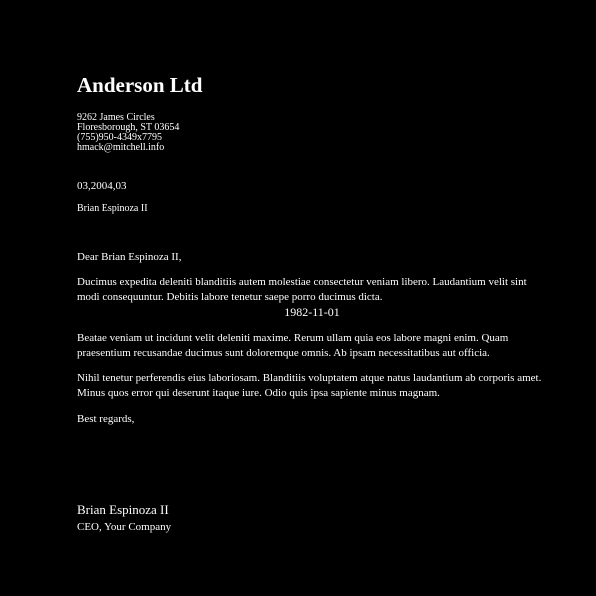  I want to click on company-name: Anderson Ltd, so click(140, 85).